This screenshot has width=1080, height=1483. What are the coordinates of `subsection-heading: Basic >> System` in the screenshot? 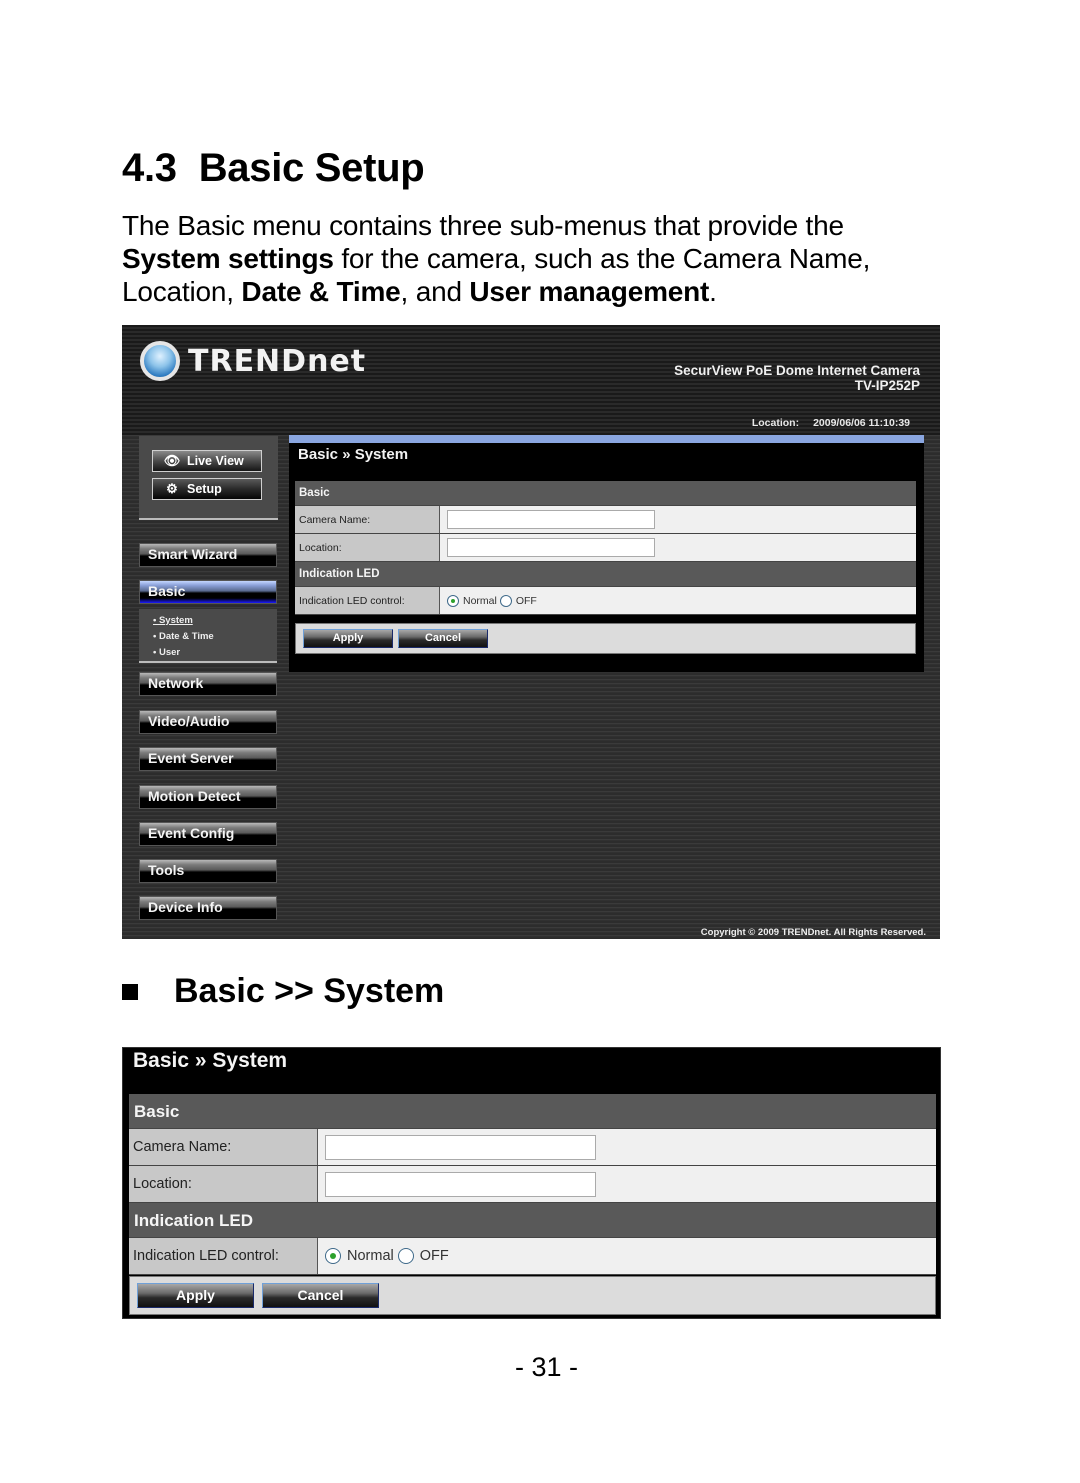 It's located at (283, 991).